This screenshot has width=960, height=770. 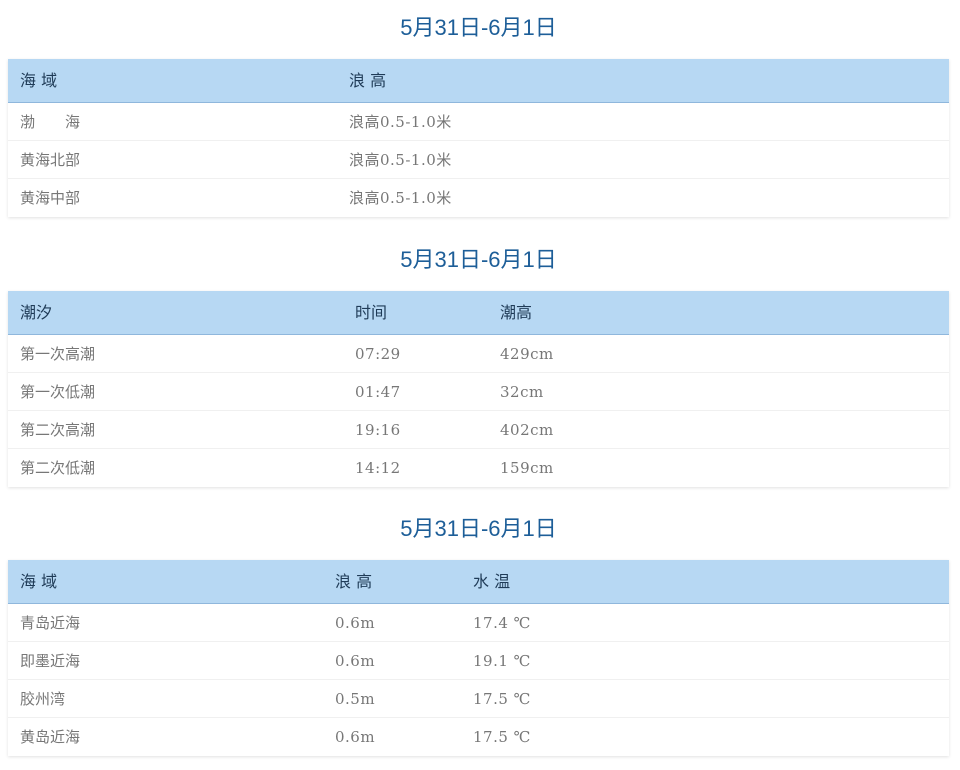 What do you see at coordinates (378, 392) in the screenshot?
I see `cell-time: 01:47` at bounding box center [378, 392].